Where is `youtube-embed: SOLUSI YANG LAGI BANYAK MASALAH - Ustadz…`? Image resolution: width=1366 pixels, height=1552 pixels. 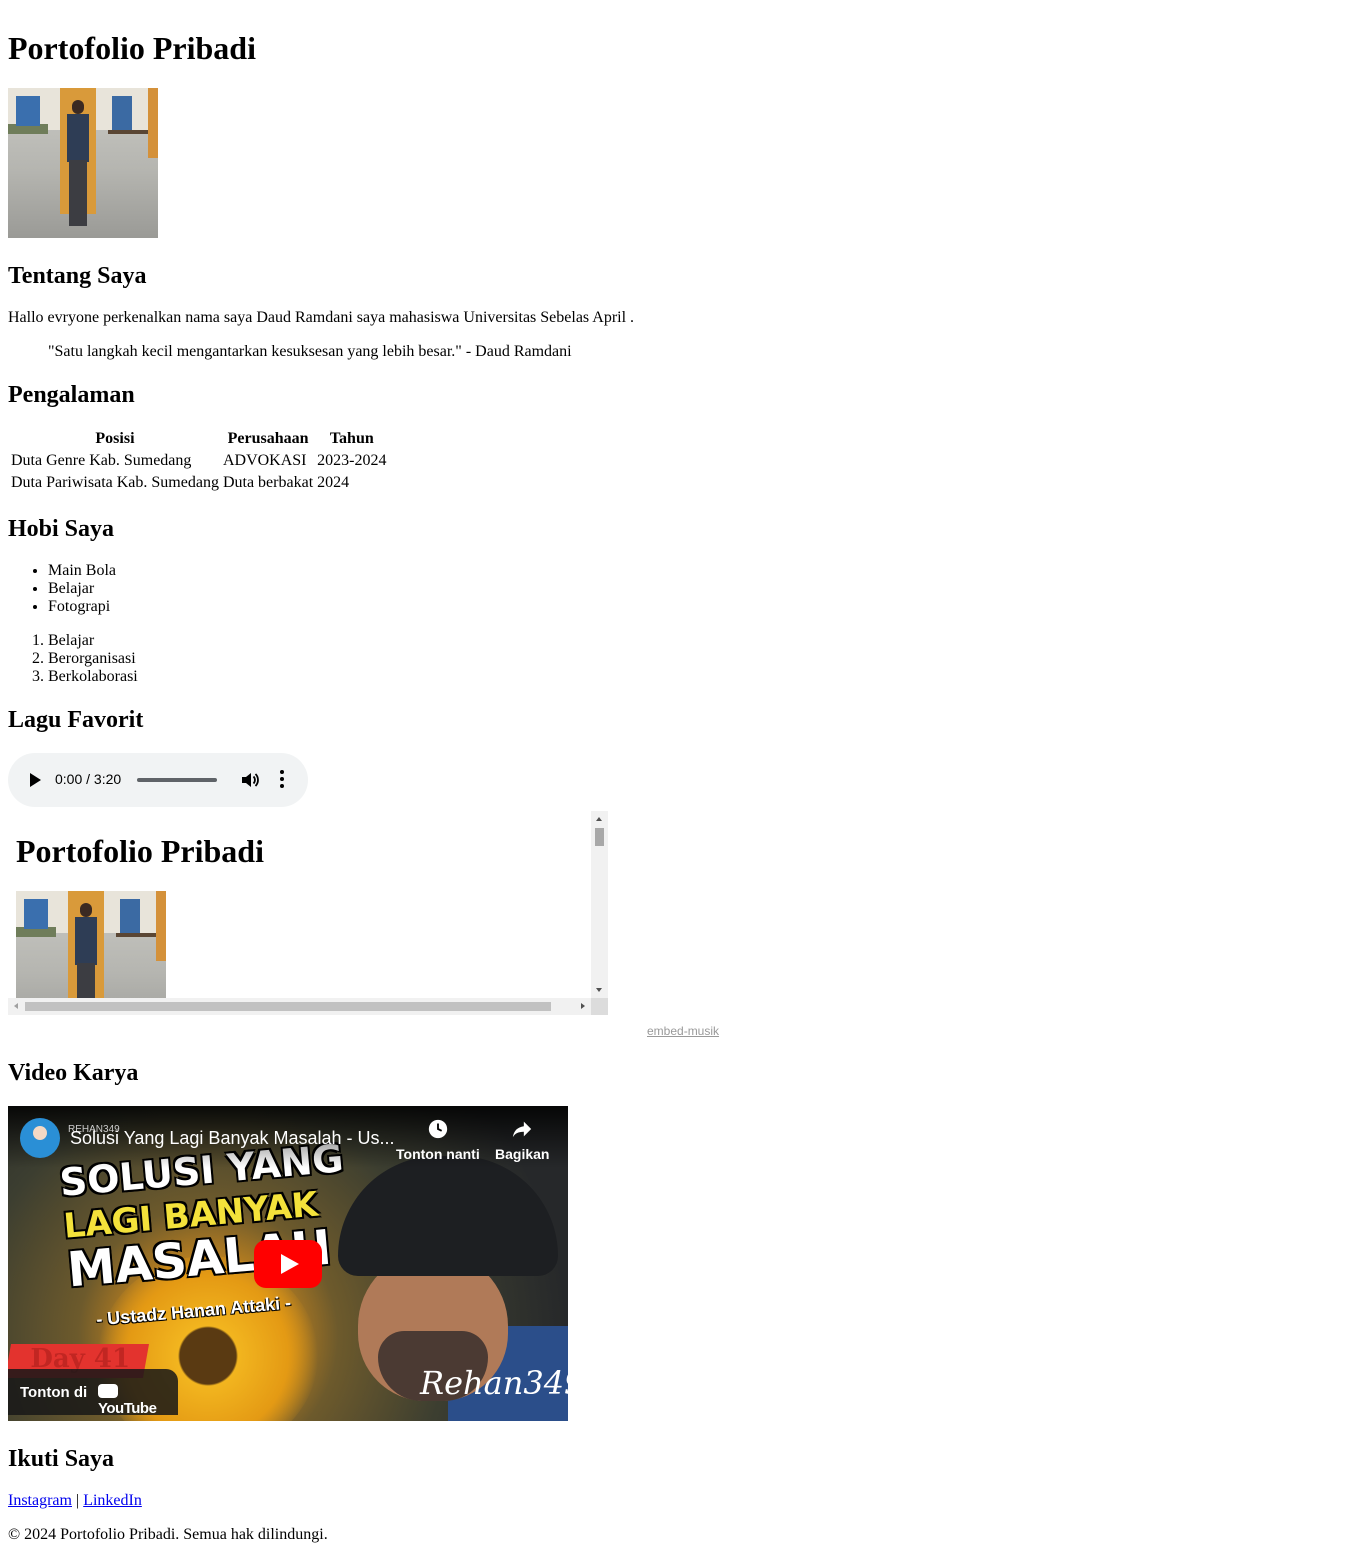
youtube-embed: SOLUSI YANG LAGI BANYAK MASALAH - Ustadz… is located at coordinates (288, 1263).